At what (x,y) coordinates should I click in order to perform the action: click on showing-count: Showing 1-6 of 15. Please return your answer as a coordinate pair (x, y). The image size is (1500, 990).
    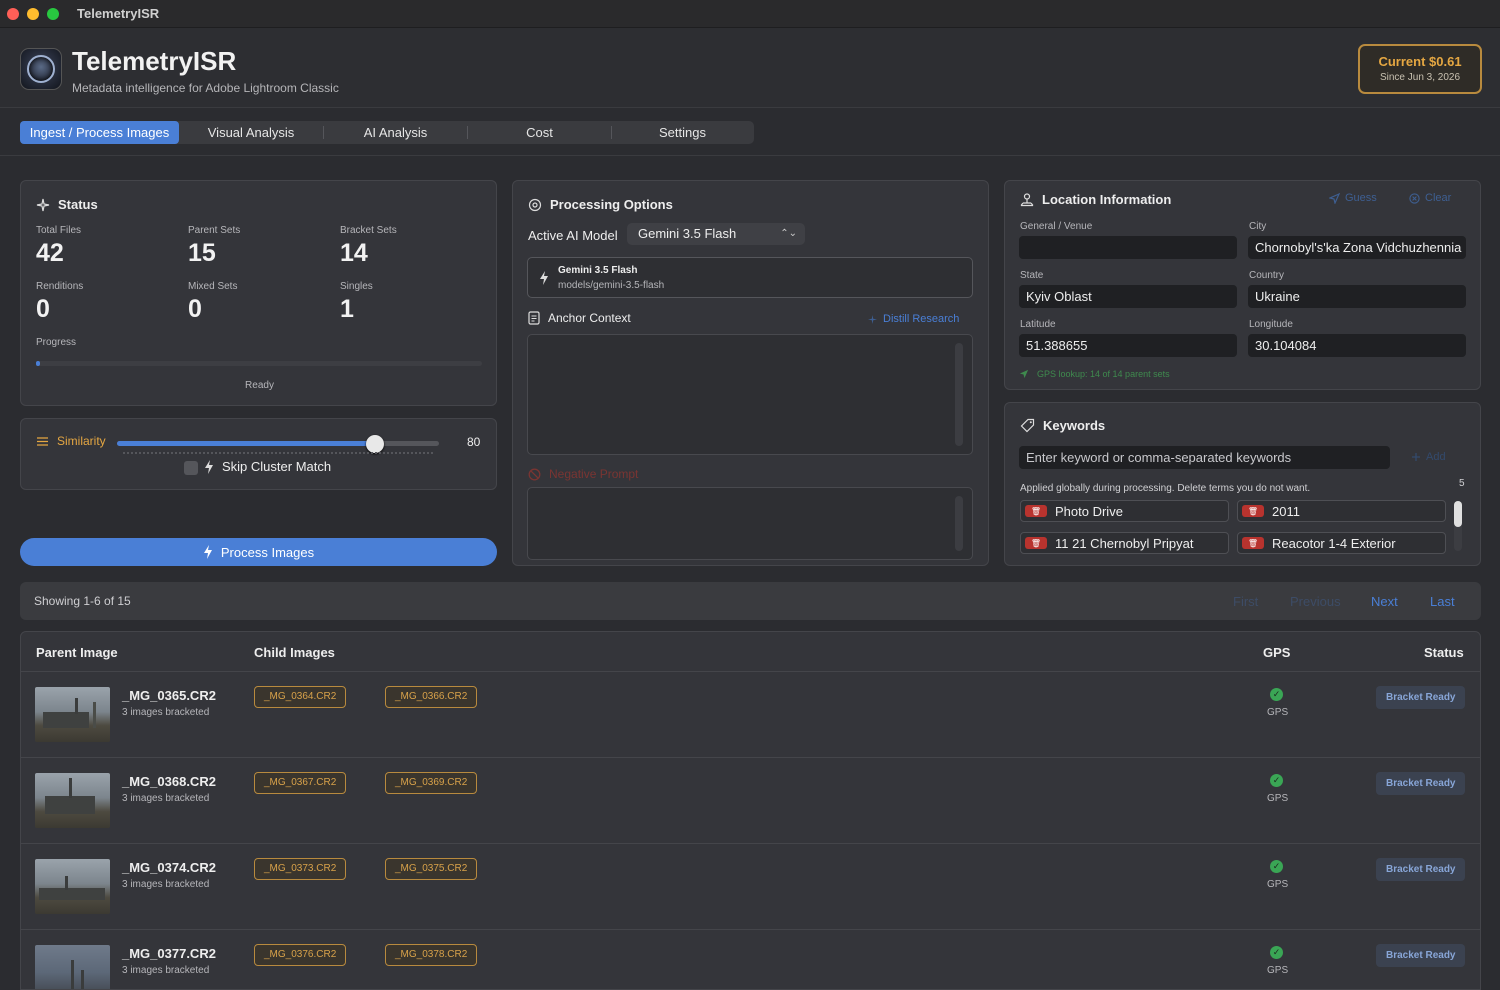
    Looking at the image, I should click on (82, 601).